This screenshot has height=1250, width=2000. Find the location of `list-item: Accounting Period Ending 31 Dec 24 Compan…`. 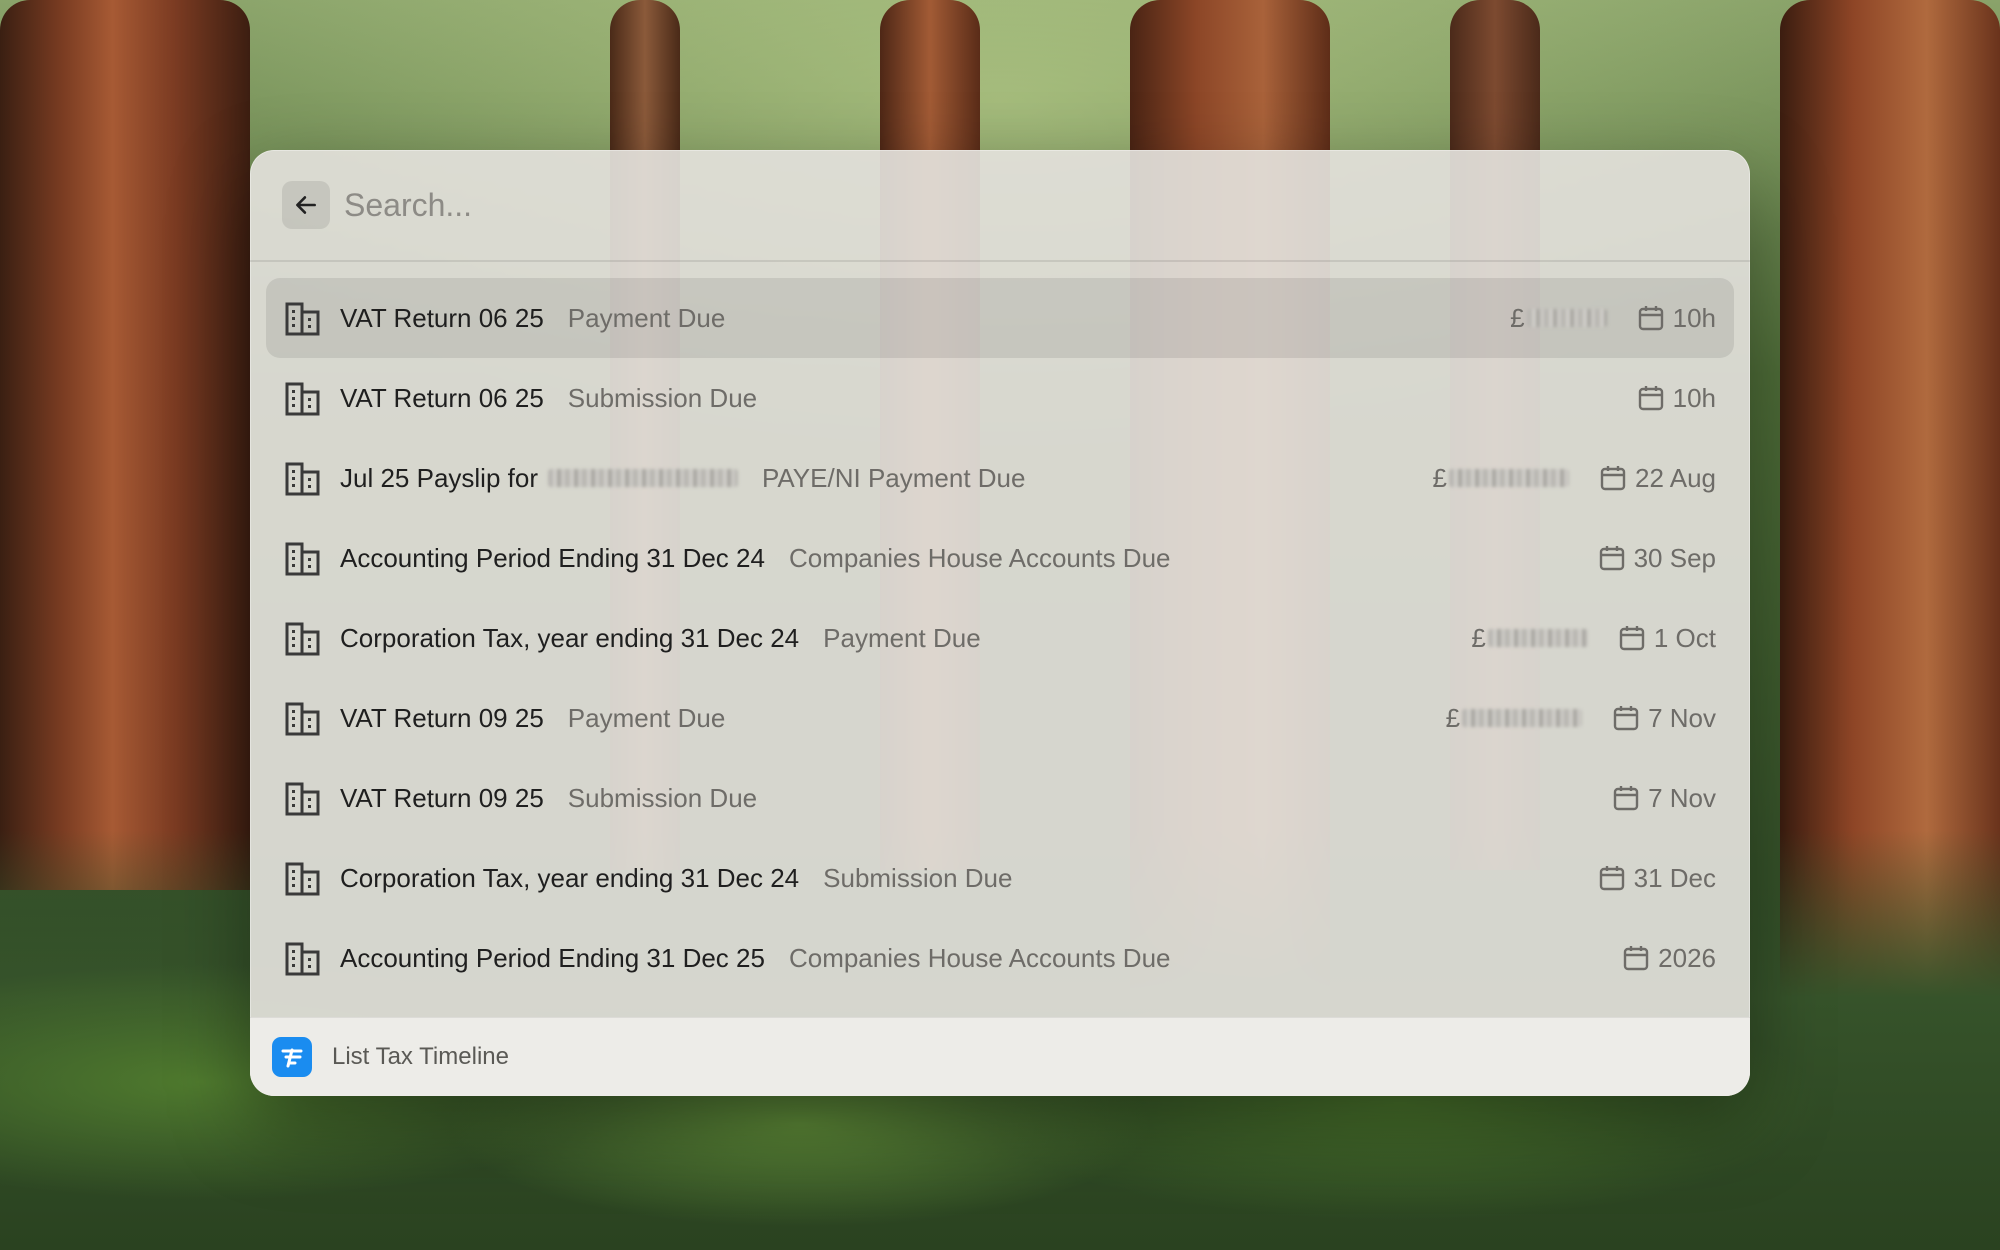

list-item: Accounting Period Ending 31 Dec 24 Compan… is located at coordinates (1000, 558).